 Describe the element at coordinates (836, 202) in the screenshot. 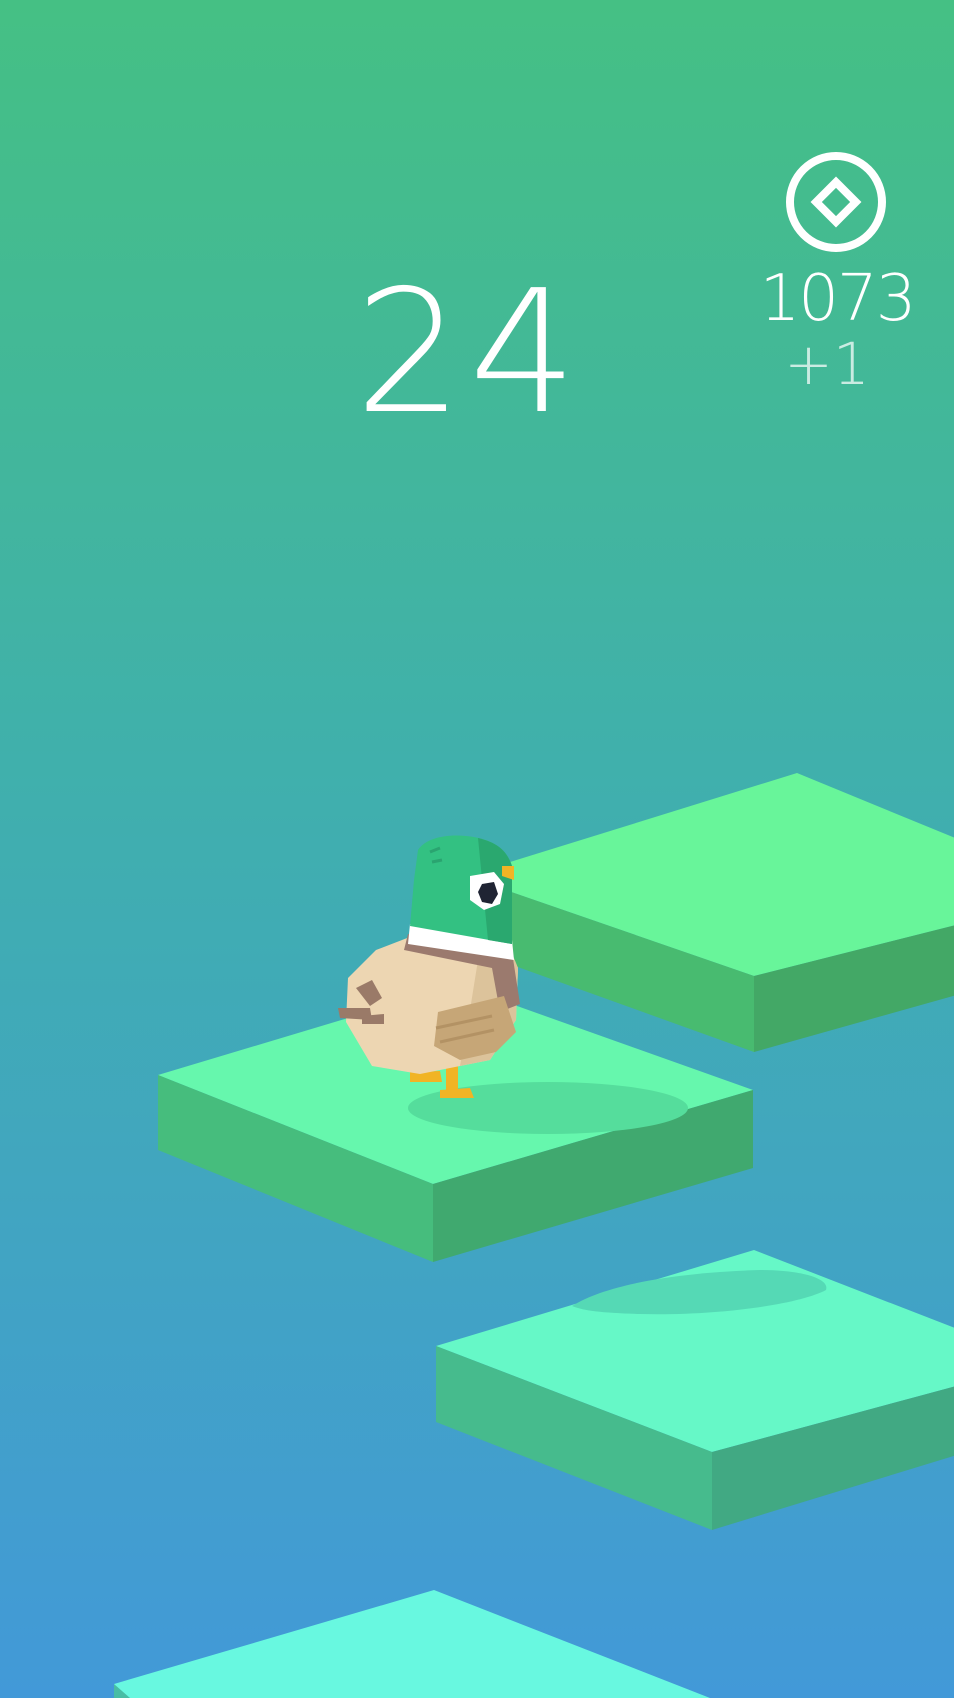

I see `diamond-coin-icon` at that location.